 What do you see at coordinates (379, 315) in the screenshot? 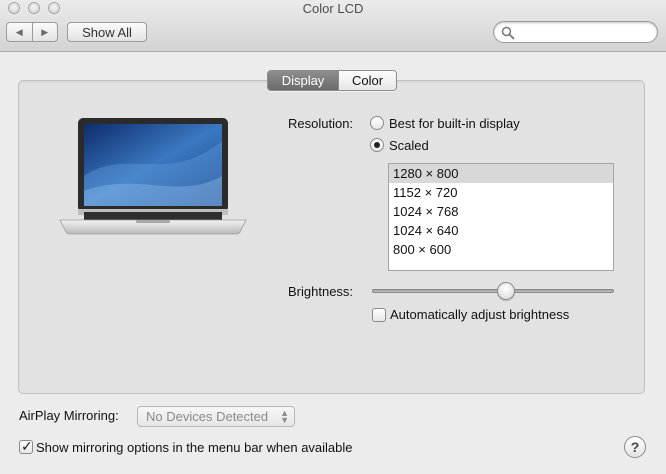
I see `auto-brightness-checkbox` at bounding box center [379, 315].